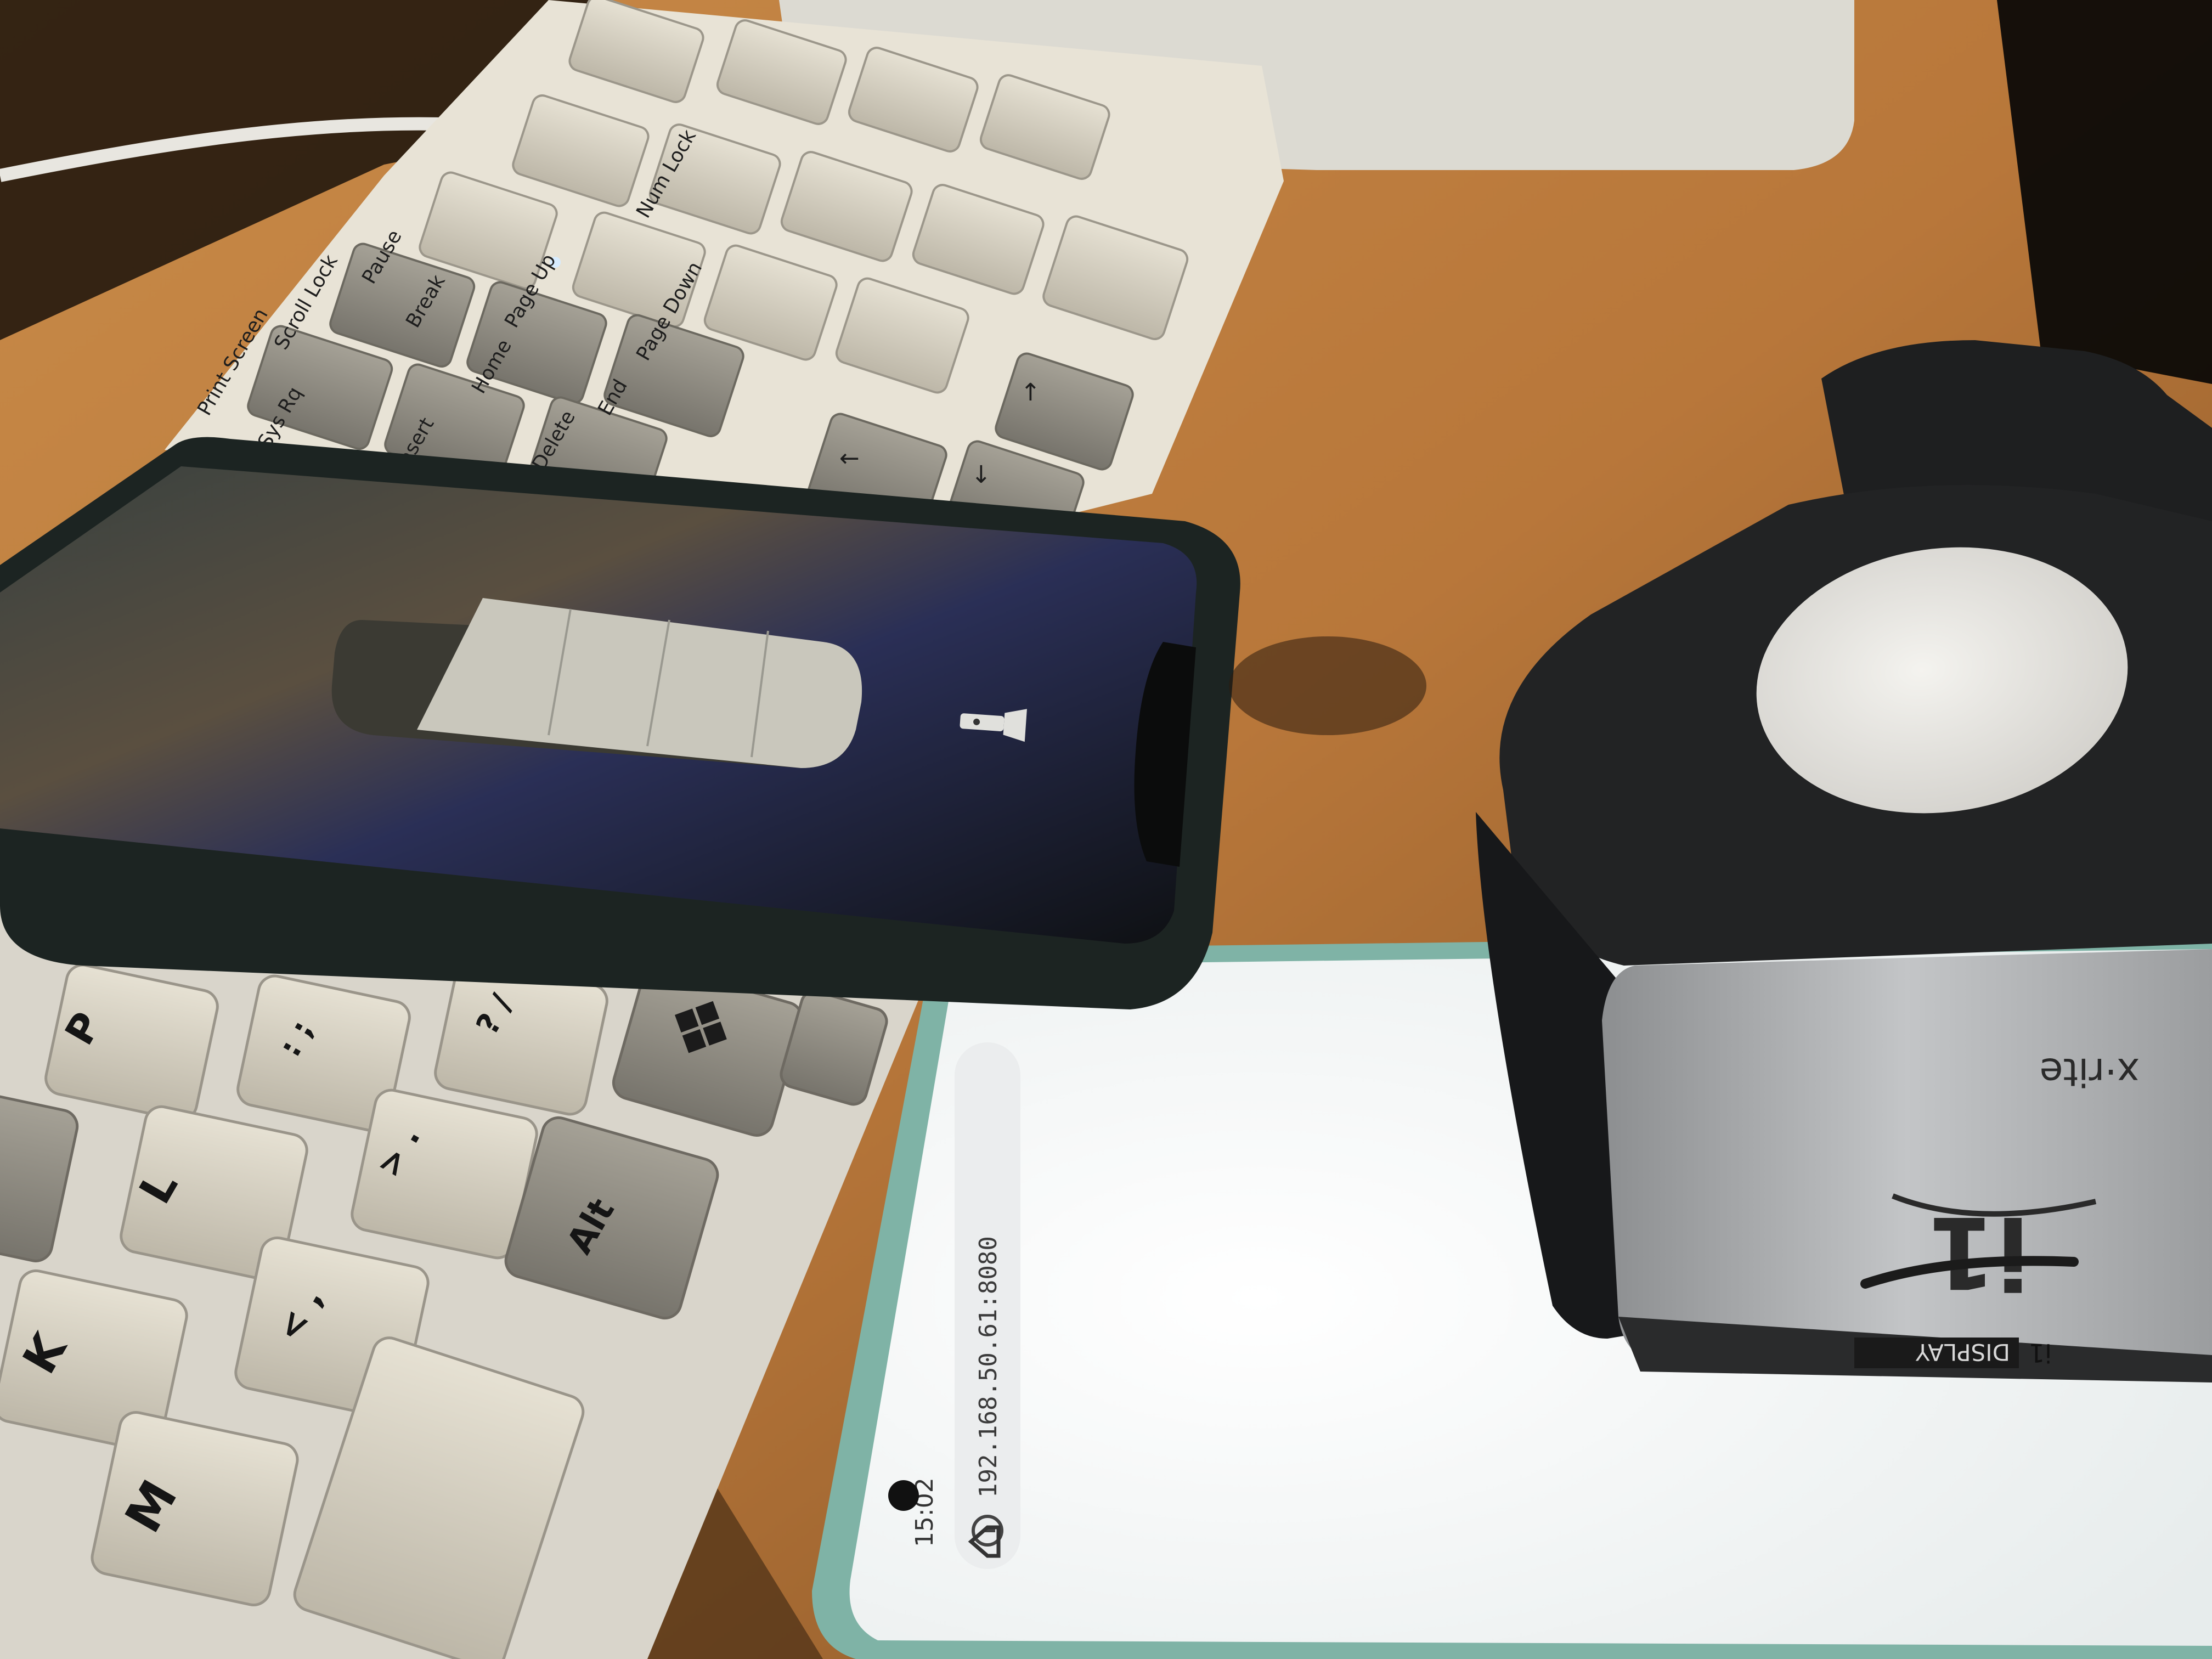 The width and height of the screenshot is (2212, 1659). I want to click on colorimeter-brand: x·rite, so click(2090, 1071).